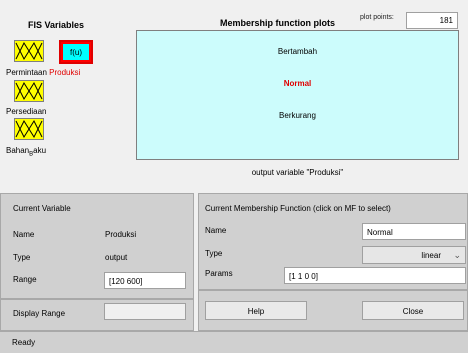 The width and height of the screenshot is (468, 353). I want to click on help-button: Help, so click(256, 310).